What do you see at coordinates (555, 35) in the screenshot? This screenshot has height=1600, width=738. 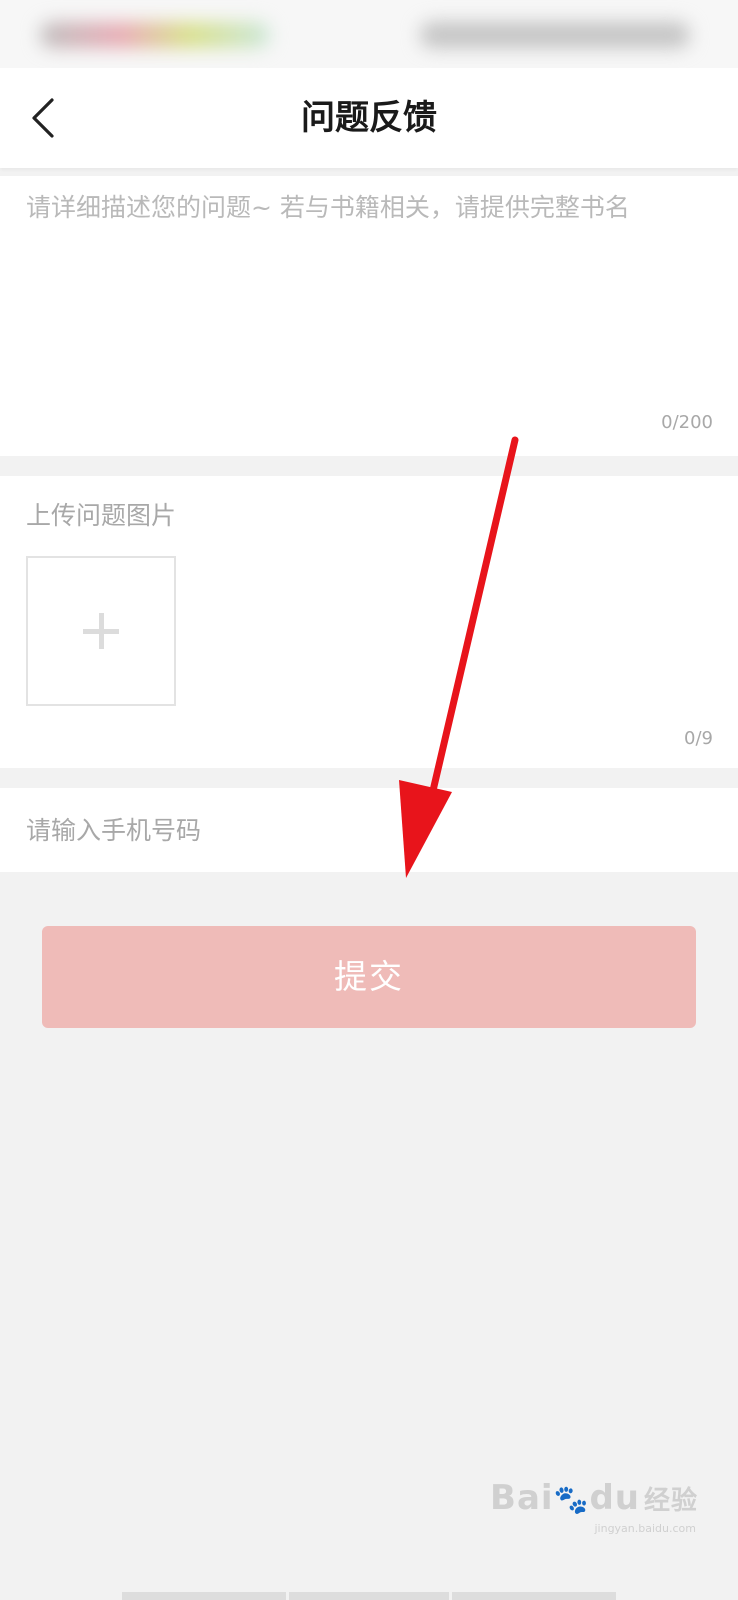 I see `status-icons-right` at bounding box center [555, 35].